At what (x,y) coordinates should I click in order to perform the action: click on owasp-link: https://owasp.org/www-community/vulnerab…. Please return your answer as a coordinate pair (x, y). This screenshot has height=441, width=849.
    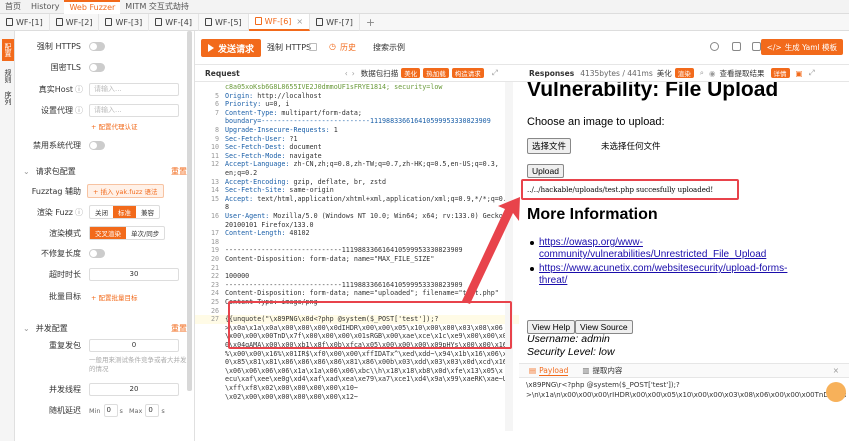
    Looking at the image, I should click on (647, 249).